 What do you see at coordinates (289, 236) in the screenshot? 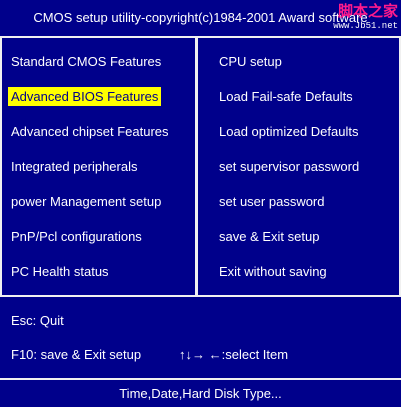
I see `menu-item-save-exit-setup: save & Exit setup` at bounding box center [289, 236].